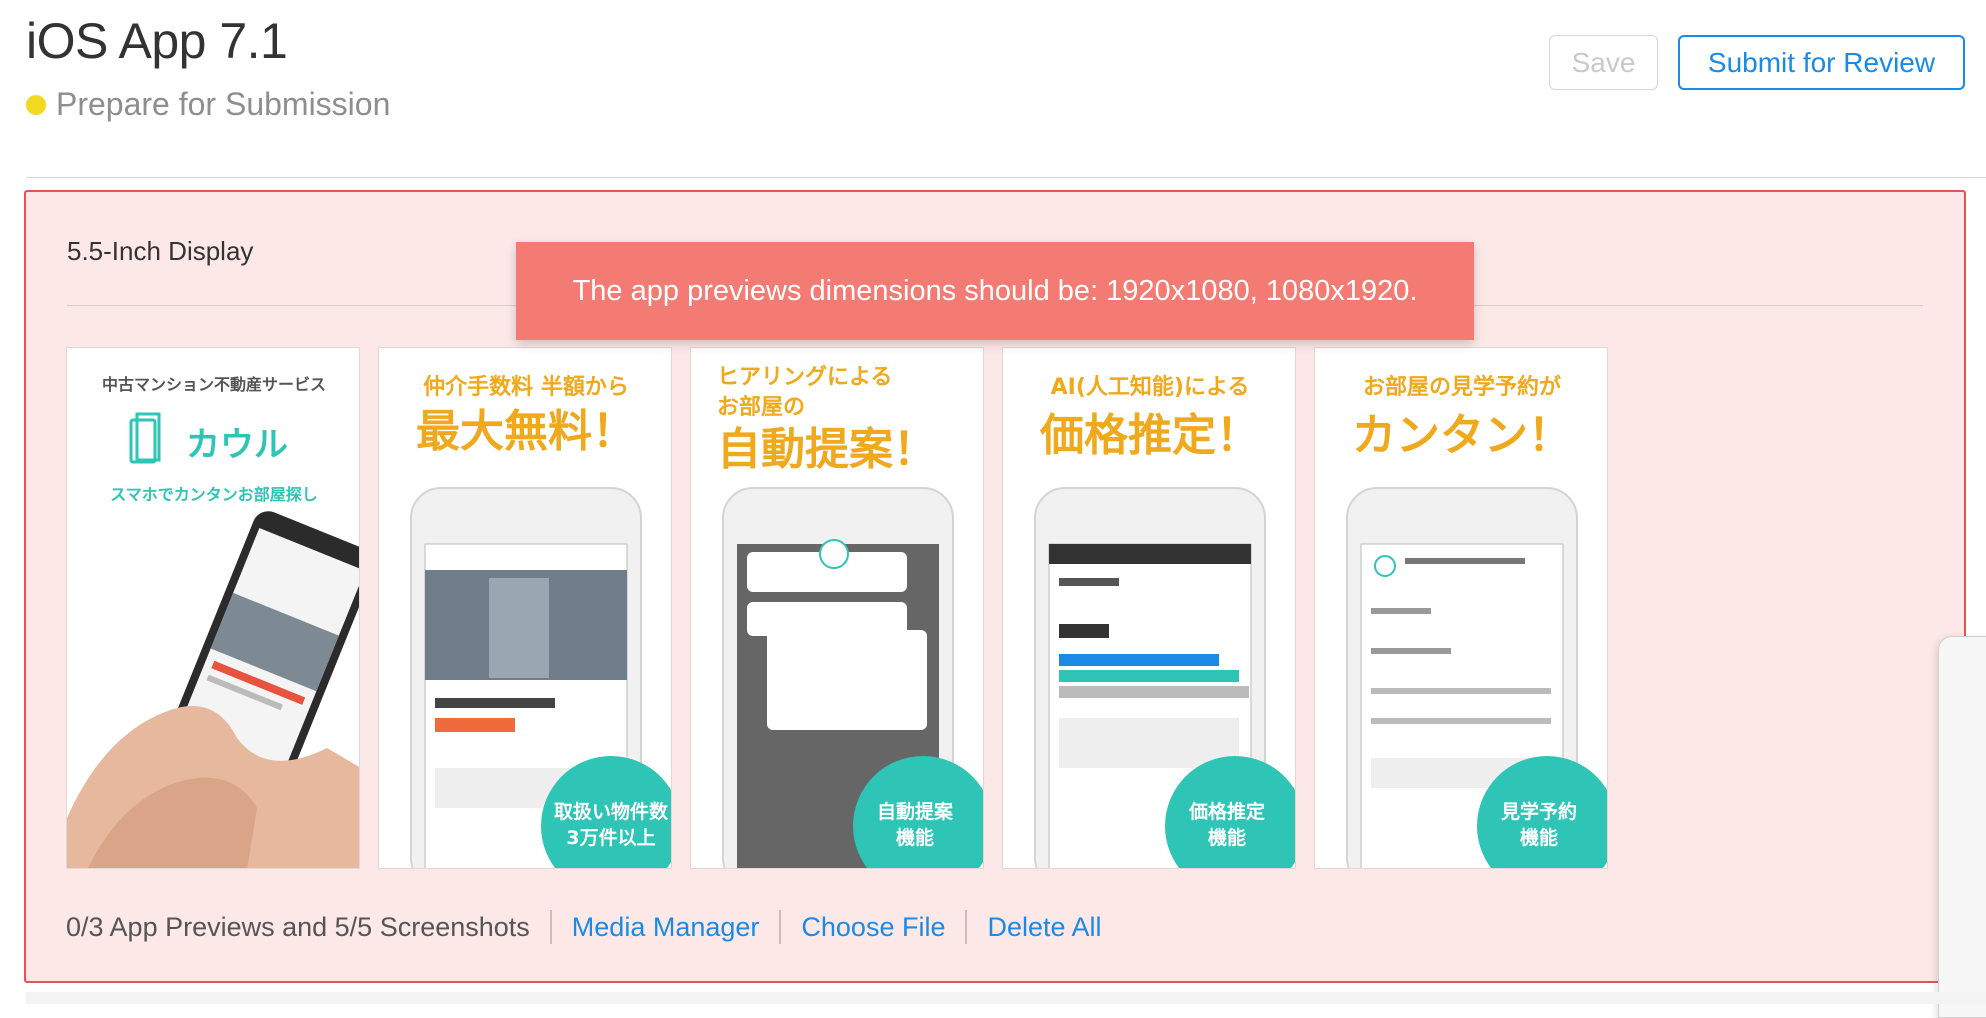 Image resolution: width=1986 pixels, height=1018 pixels. I want to click on shot5-badge-1: 見学予約, so click(1539, 811).